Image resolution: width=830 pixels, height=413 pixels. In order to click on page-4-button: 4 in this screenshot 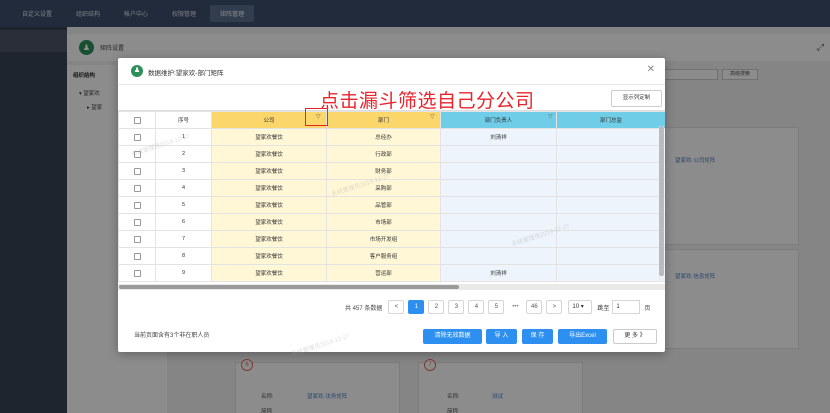, I will do `click(476, 307)`.